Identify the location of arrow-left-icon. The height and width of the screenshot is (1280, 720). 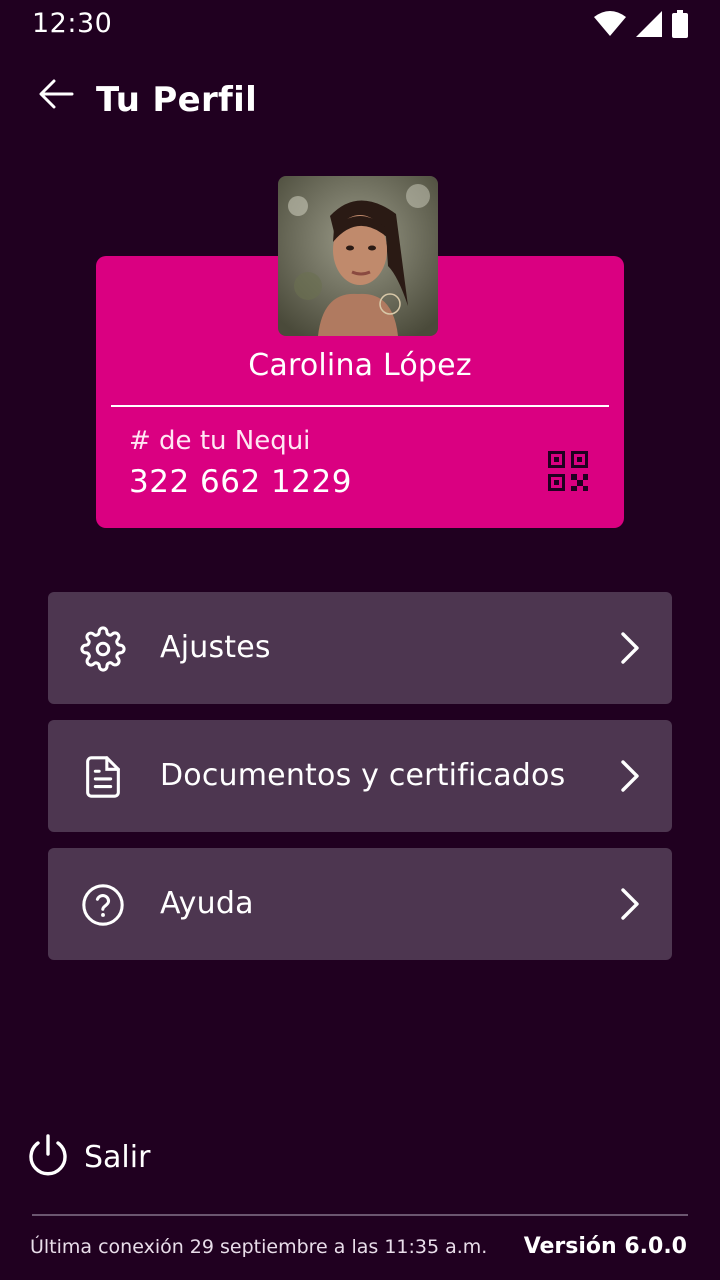
(56, 96).